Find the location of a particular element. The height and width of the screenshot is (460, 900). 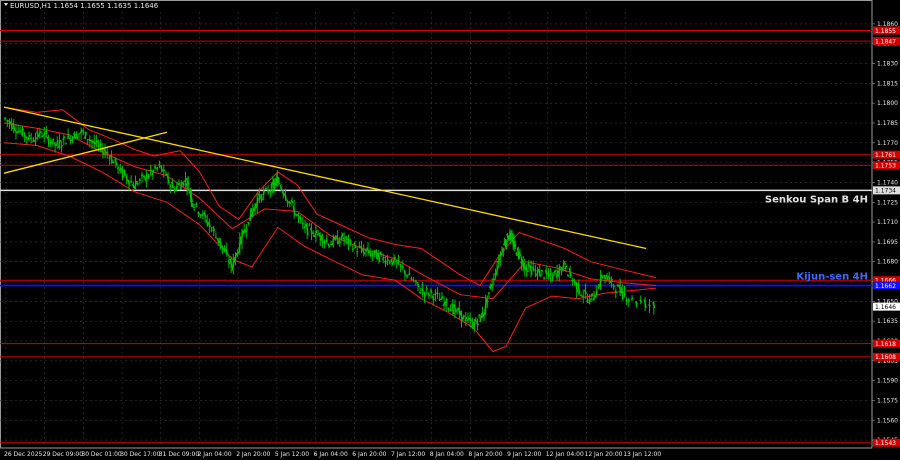

chevron-down-icon is located at coordinates (6, 4).